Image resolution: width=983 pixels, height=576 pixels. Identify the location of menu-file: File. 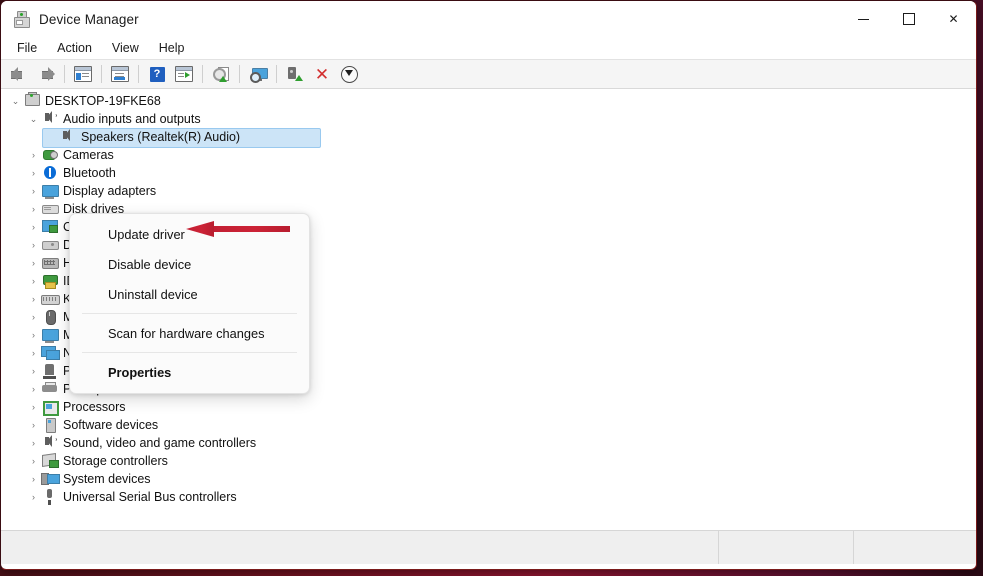
(27, 48).